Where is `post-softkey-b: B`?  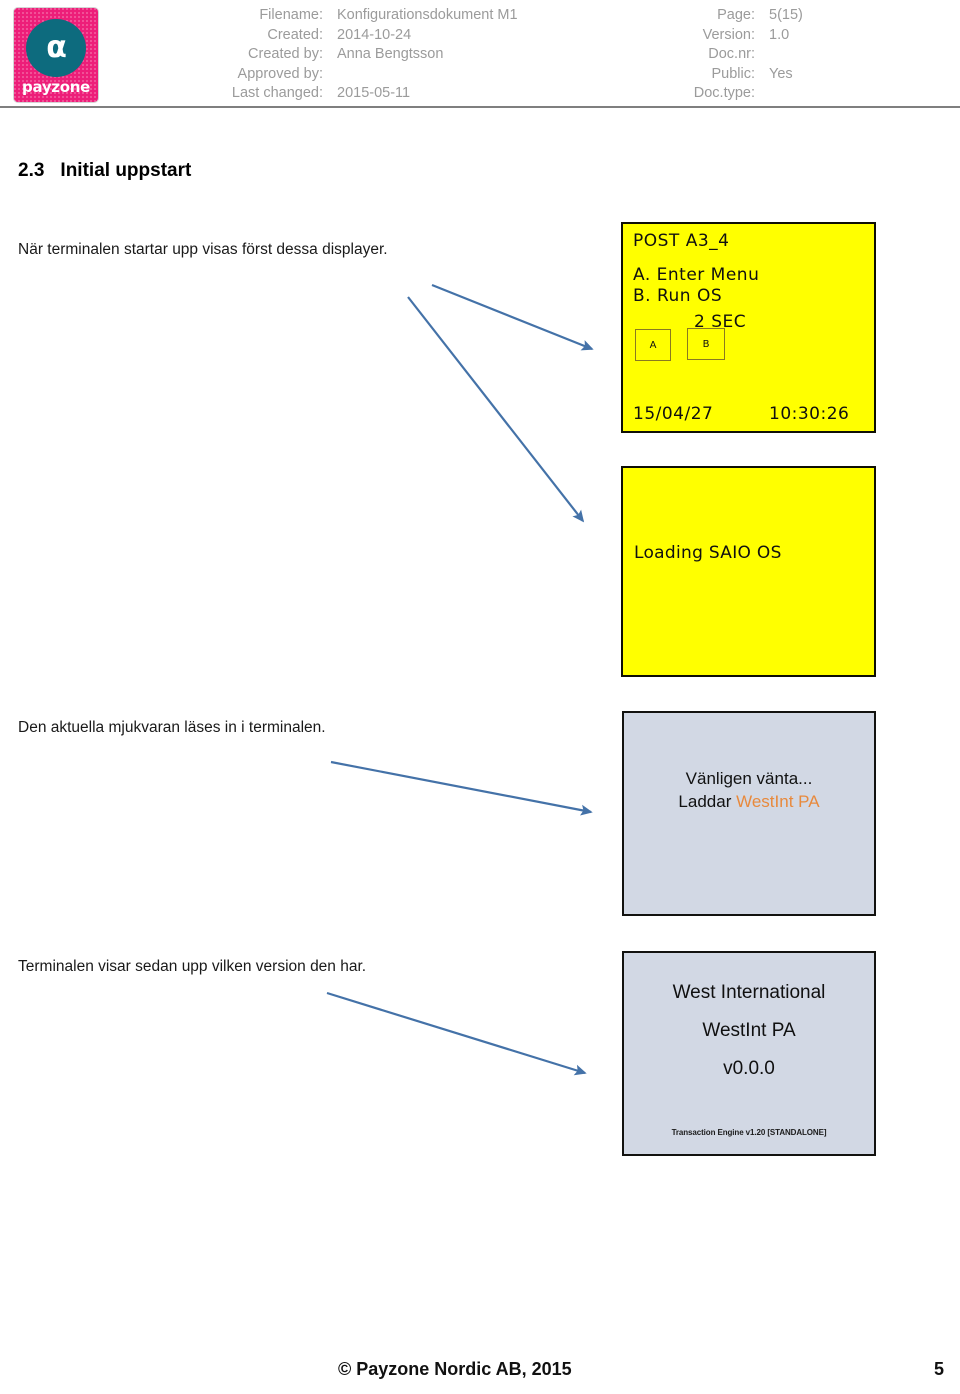 post-softkey-b: B is located at coordinates (706, 344).